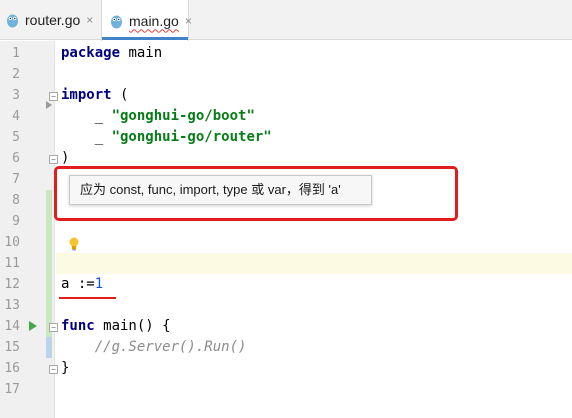  What do you see at coordinates (12, 263) in the screenshot?
I see `line-number: 11` at bounding box center [12, 263].